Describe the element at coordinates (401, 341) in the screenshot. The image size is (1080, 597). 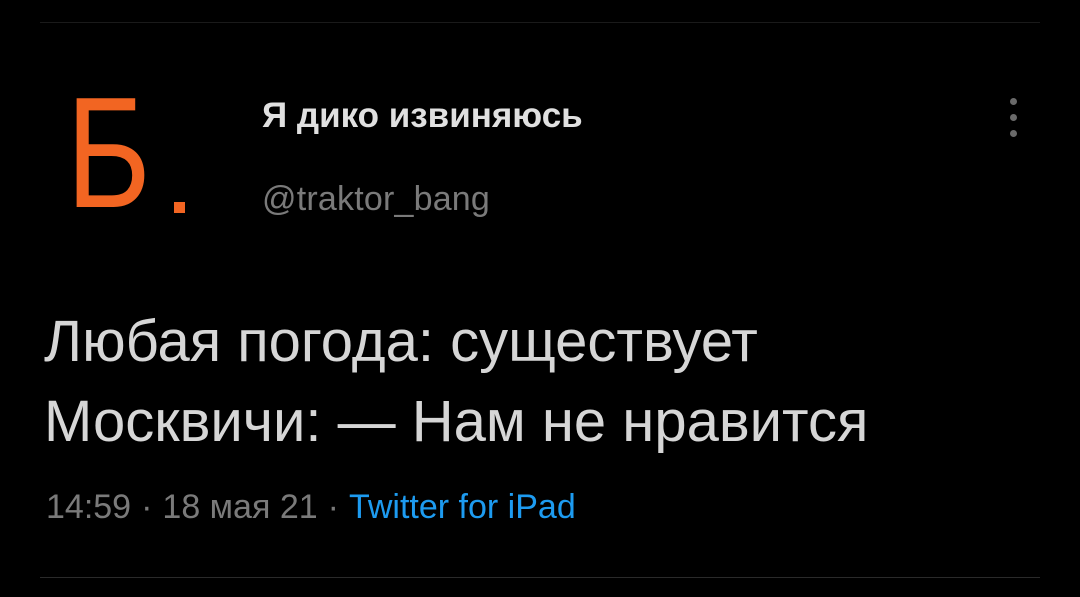
I see `tweet-line: Любая погода: существует` at that location.